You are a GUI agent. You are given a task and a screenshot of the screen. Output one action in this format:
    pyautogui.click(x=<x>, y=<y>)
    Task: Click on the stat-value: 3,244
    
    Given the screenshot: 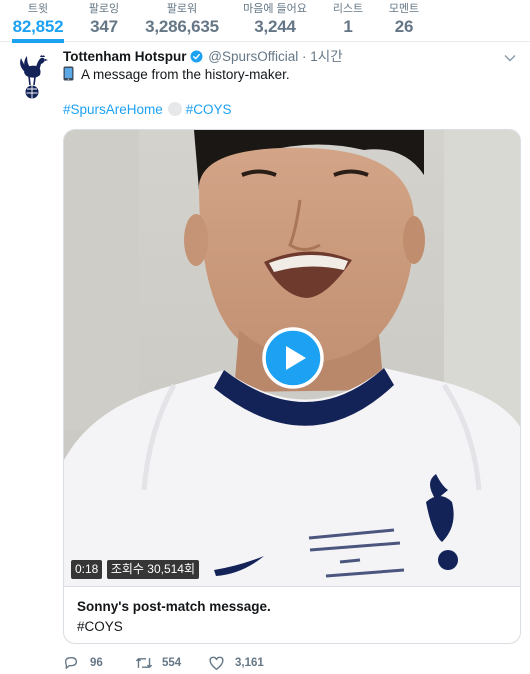 What is the action you would take?
    pyautogui.click(x=275, y=26)
    